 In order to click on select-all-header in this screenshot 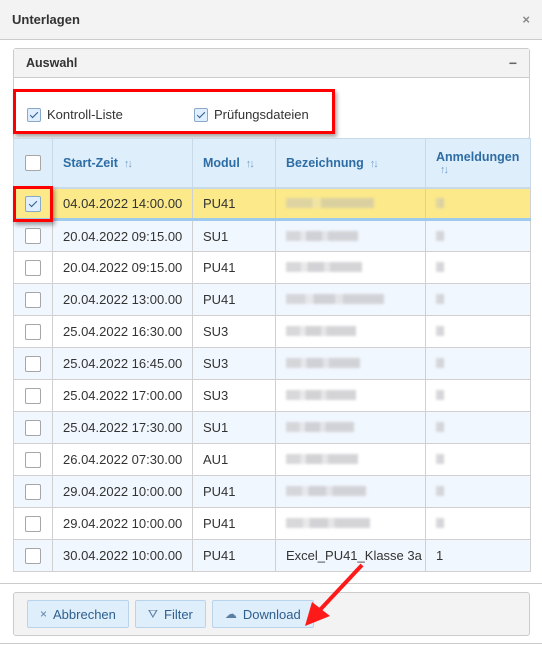, I will do `click(33, 163)`.